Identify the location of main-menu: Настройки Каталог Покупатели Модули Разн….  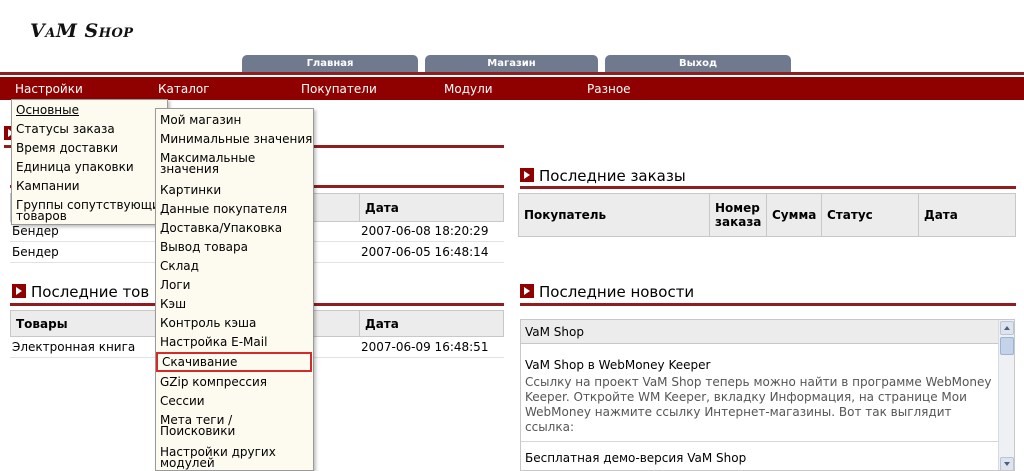
(512, 88).